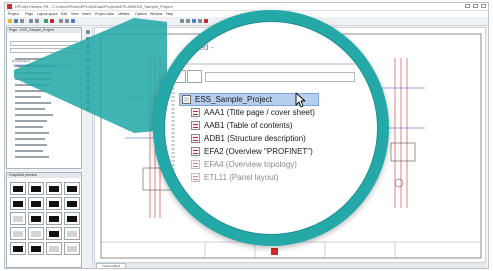  Describe the element at coordinates (9, 6) in the screenshot. I see `app-logo-icon` at that location.